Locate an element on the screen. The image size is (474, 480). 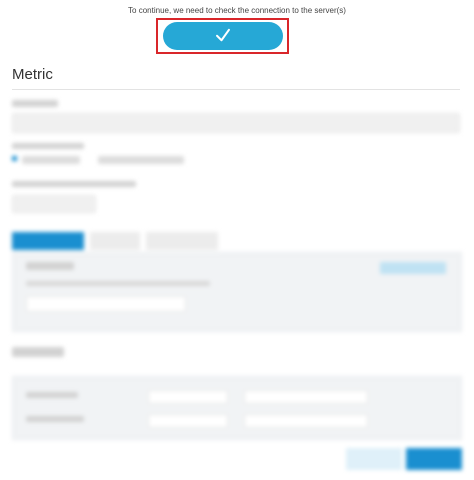
panel-field is located at coordinates (106, 304).